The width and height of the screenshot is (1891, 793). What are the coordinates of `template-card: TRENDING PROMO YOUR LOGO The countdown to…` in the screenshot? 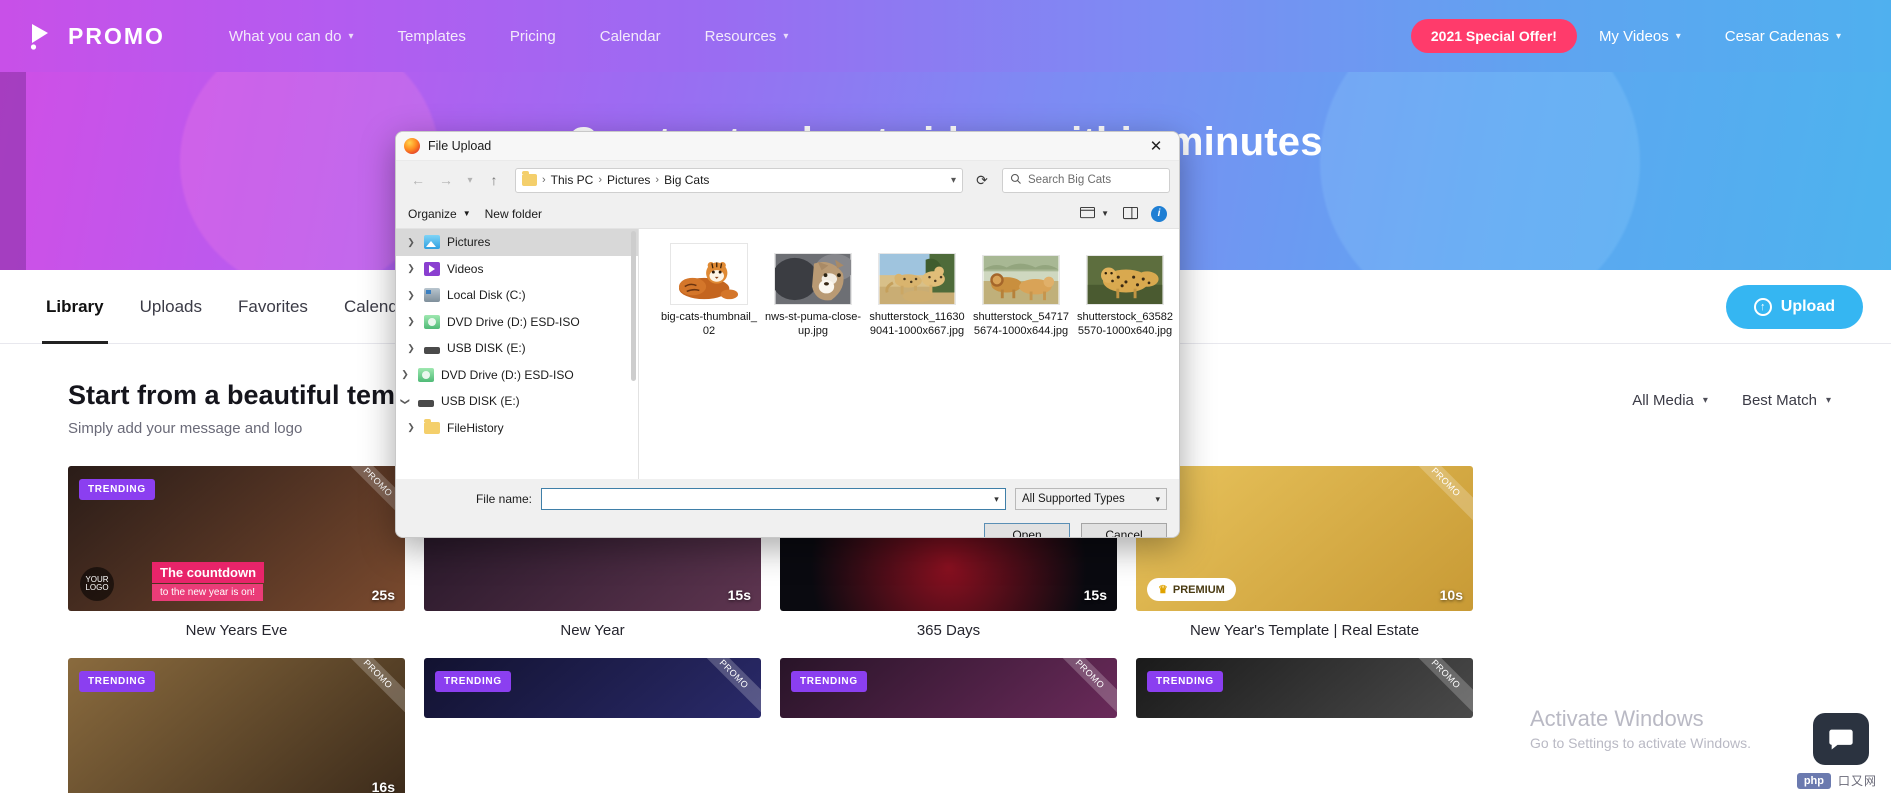 It's located at (236, 552).